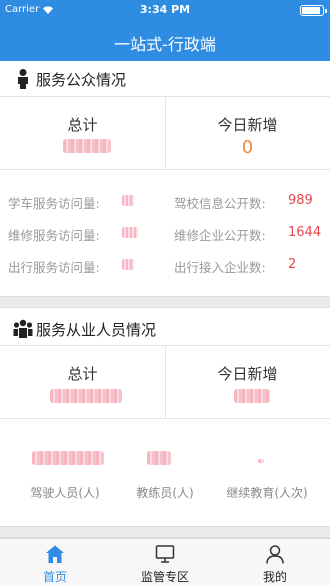 The image size is (330, 586). I want to click on metric-value: 2, so click(292, 264).